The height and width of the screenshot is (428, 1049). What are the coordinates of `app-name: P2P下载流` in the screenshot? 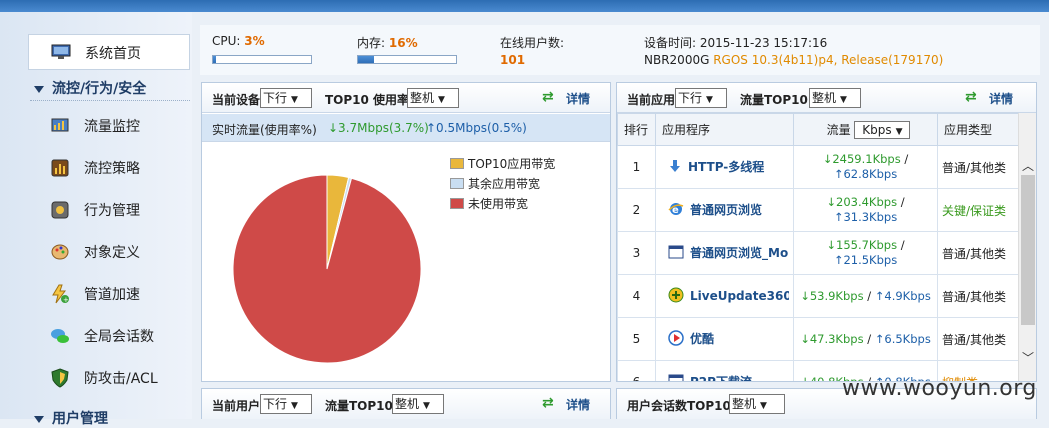 It's located at (721, 378).